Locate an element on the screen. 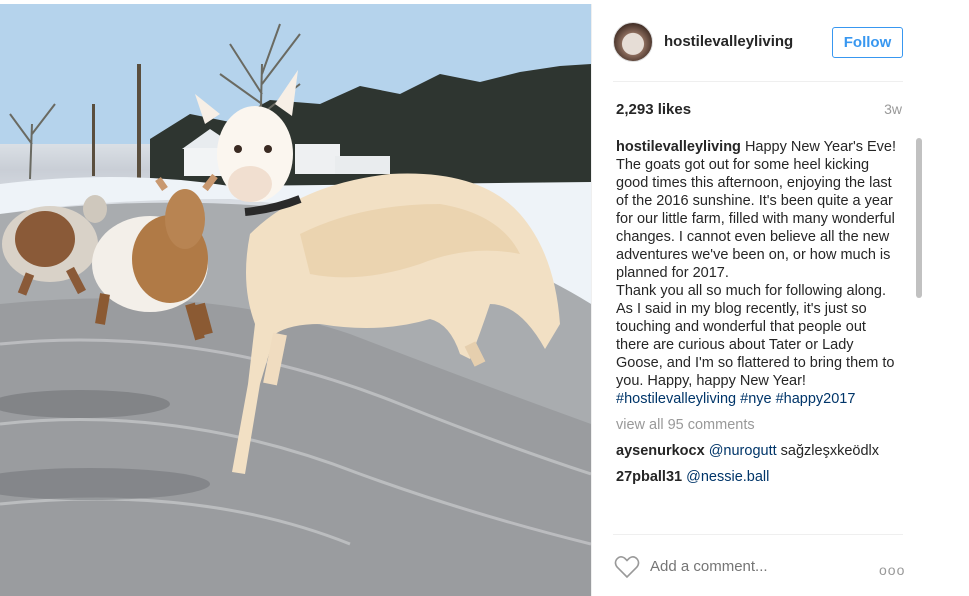 The image size is (969, 596). hashtag-link: #happy2017 is located at coordinates (816, 399).